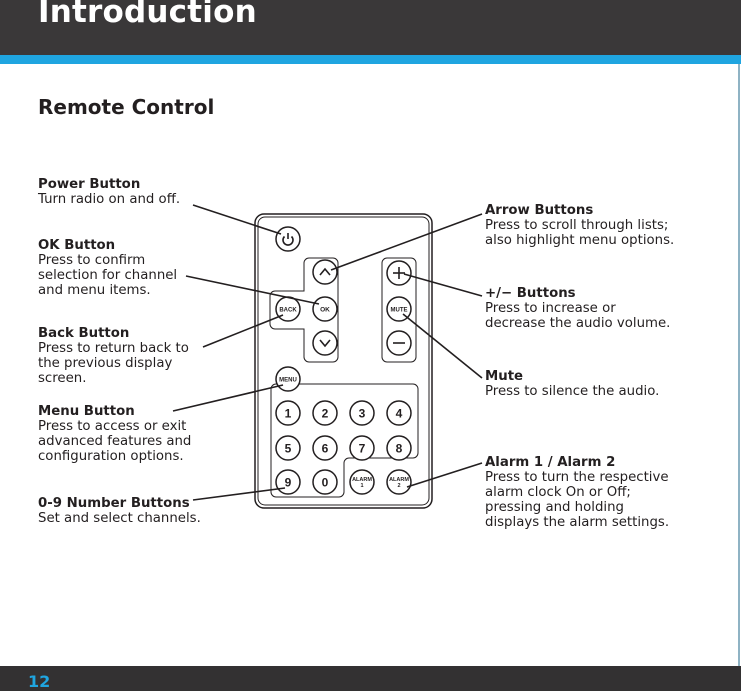 Image resolution: width=741 pixels, height=691 pixels. Describe the element at coordinates (399, 311) in the screenshot. I see `mute-label: MUTE` at that location.